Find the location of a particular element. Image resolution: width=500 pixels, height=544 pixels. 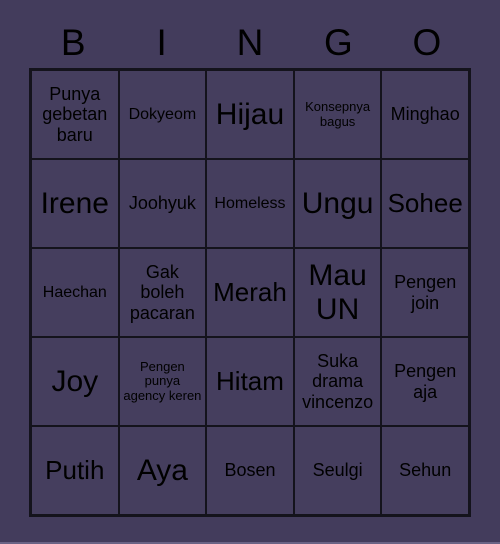

bingo-cell: Joohyuk is located at coordinates (162, 203).